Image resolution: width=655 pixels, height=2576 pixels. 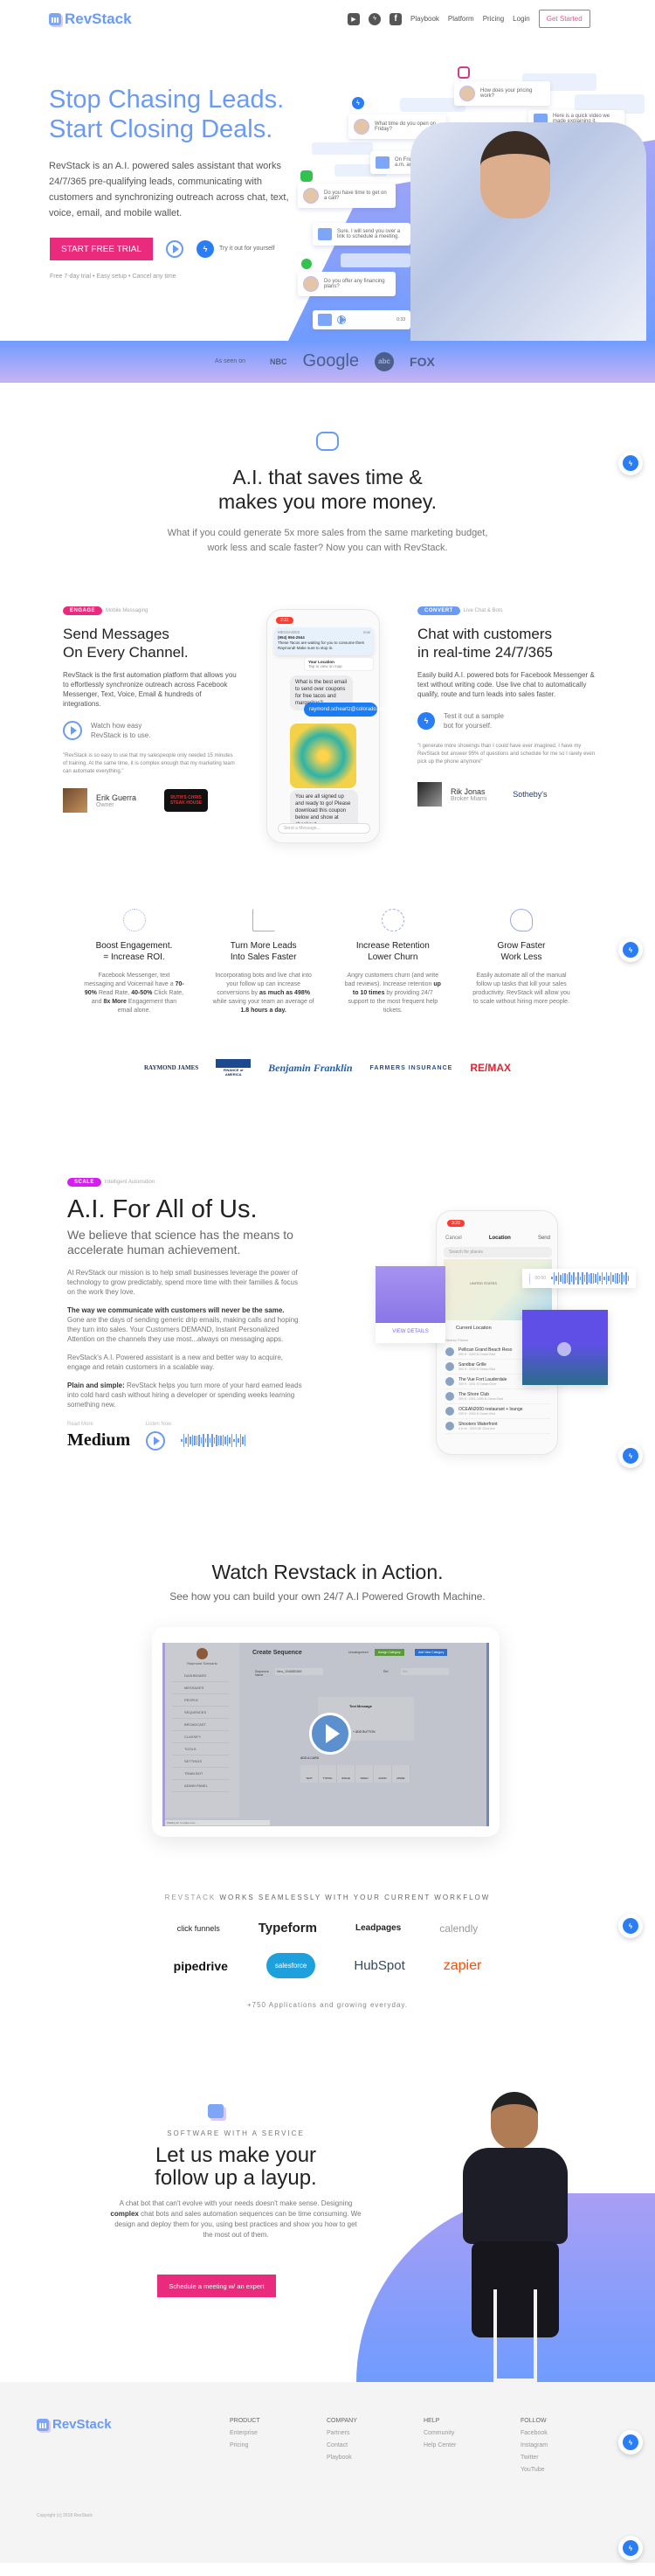 What do you see at coordinates (425, 1671) in the screenshot?
I see `ref-input: Ref` at bounding box center [425, 1671].